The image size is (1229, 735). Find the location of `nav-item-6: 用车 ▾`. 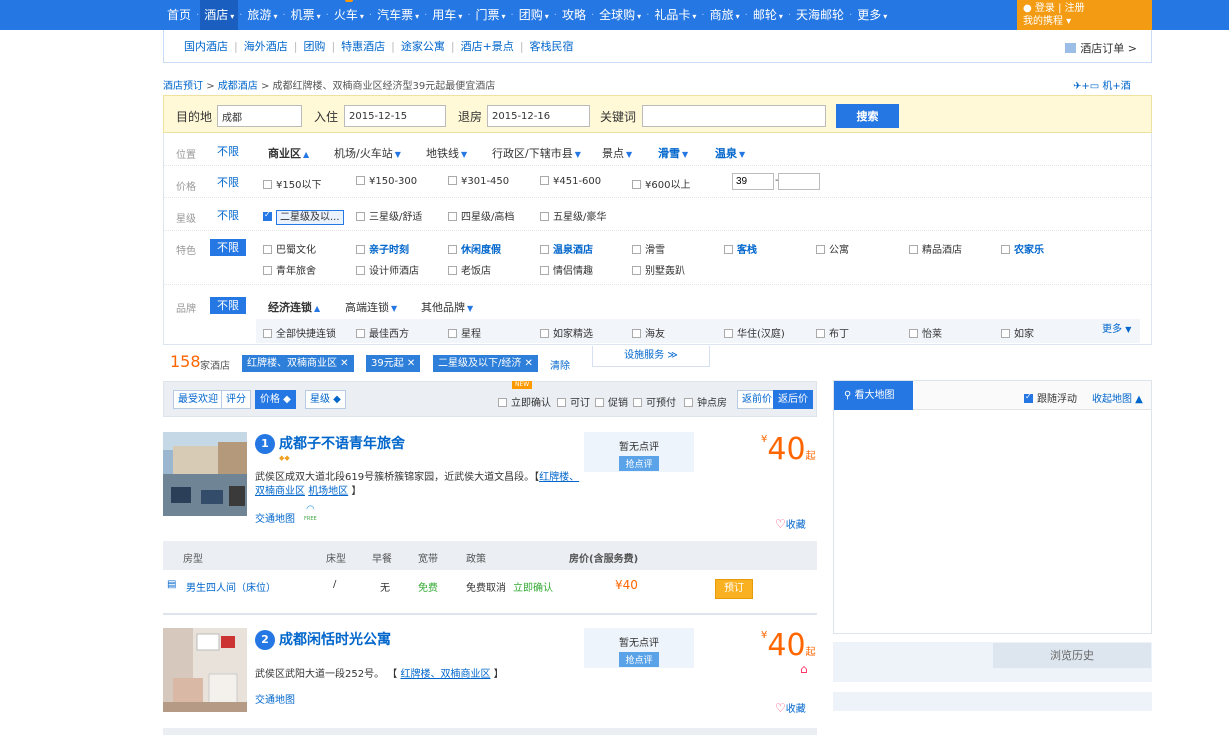

nav-item-6: 用车 ▾ is located at coordinates (447, 15).